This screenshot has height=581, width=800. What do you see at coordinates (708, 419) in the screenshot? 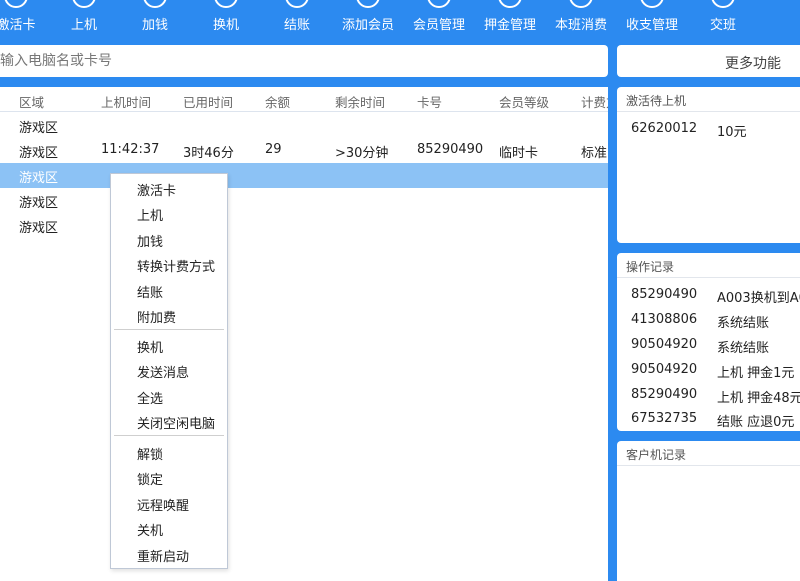
I see `list-item: 67532735 结账 应退0元` at bounding box center [708, 419].